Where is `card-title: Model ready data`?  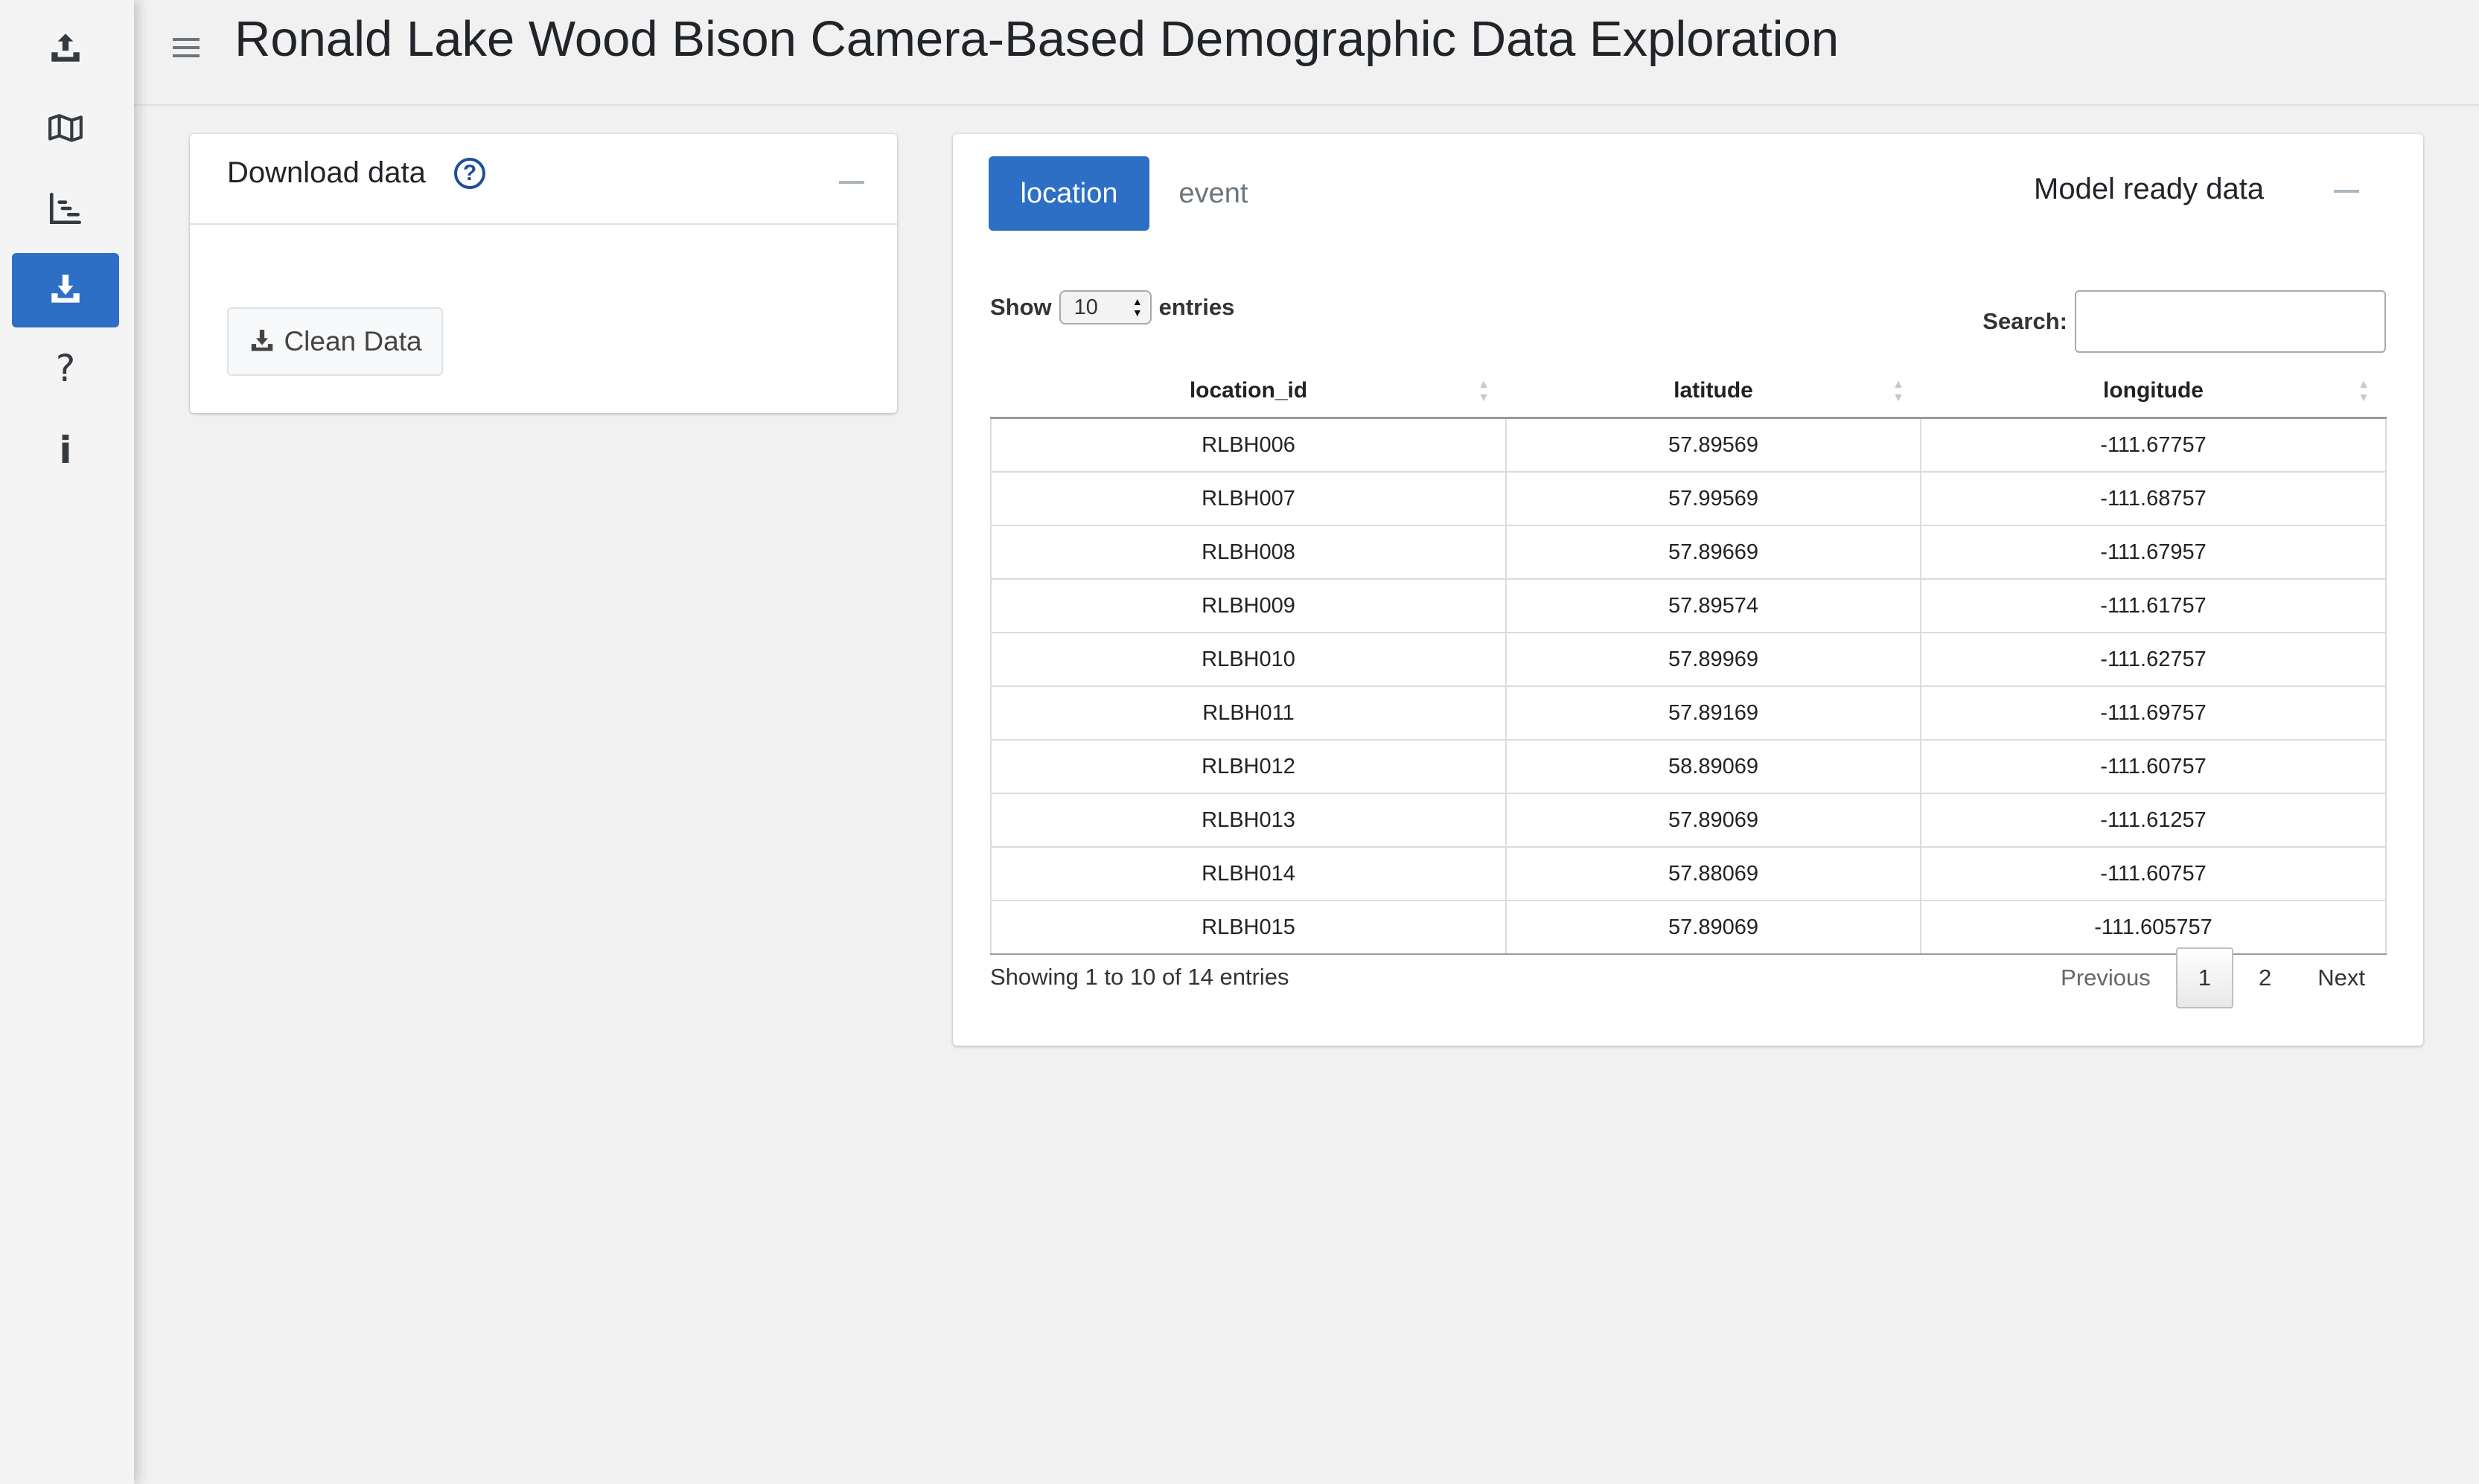 card-title: Model ready data is located at coordinates (2149, 189).